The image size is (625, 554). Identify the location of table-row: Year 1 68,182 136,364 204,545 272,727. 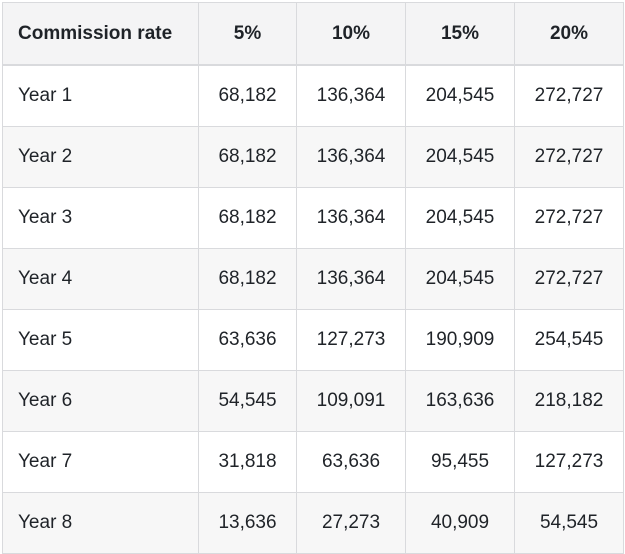
(313, 95).